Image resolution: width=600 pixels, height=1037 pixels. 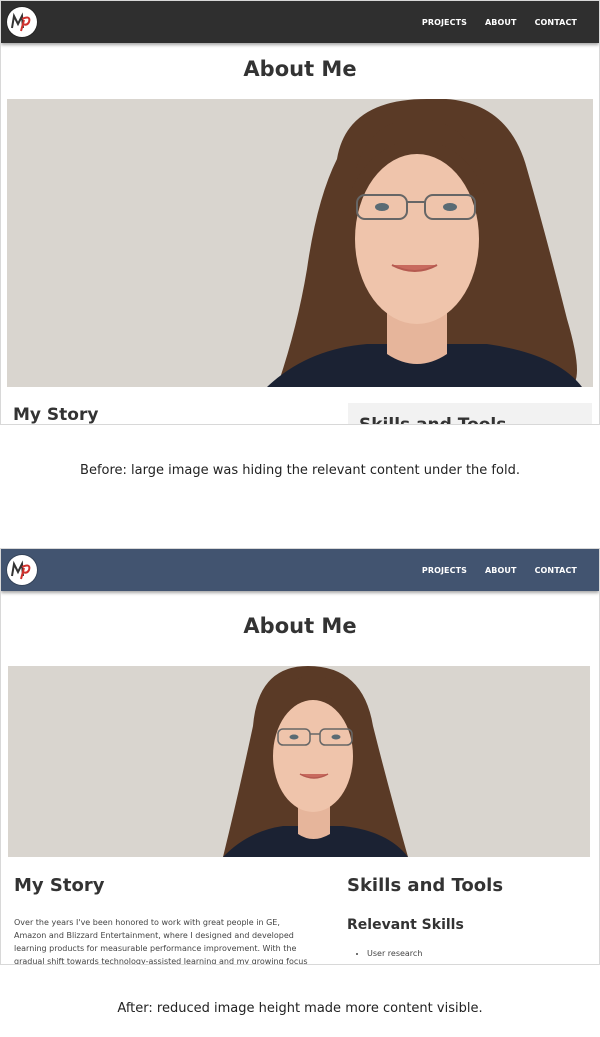 I want to click on relevant-skills-heading: Relevant Skills, so click(x=405, y=925).